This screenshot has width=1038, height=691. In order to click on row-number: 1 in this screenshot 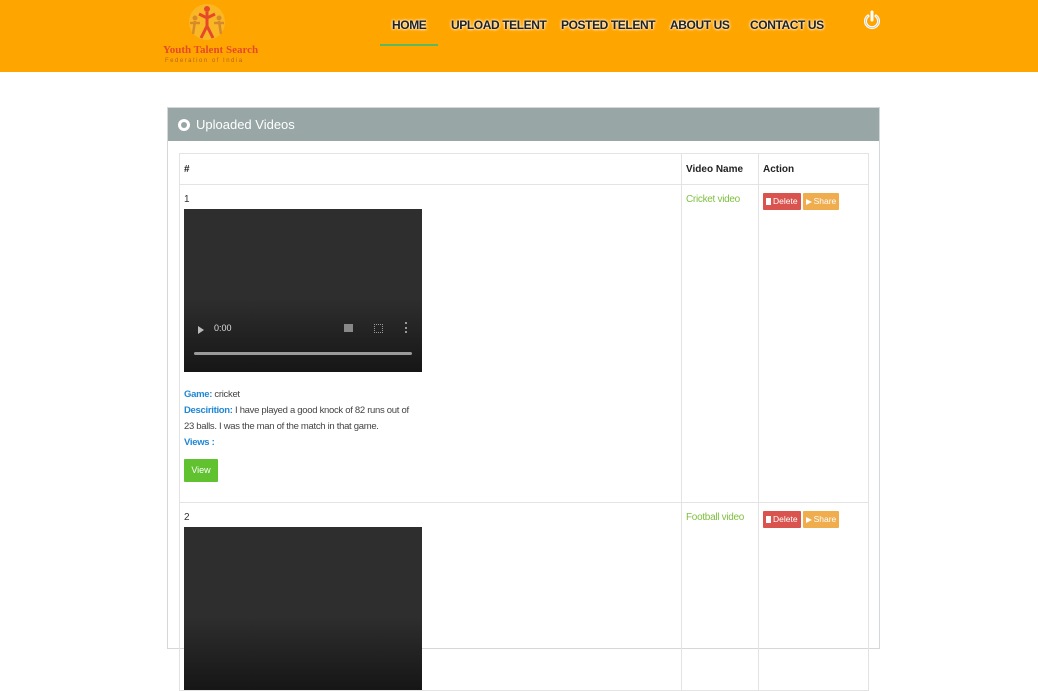, I will do `click(187, 199)`.